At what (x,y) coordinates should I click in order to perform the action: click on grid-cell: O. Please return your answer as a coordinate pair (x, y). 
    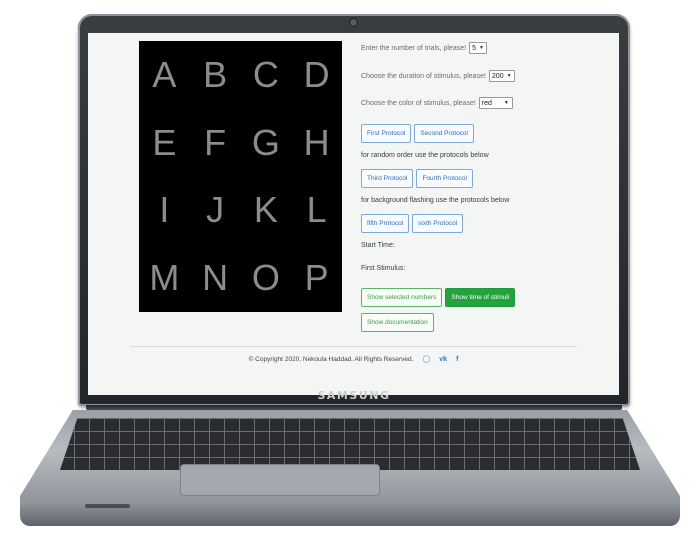
    Looking at the image, I should click on (265, 278).